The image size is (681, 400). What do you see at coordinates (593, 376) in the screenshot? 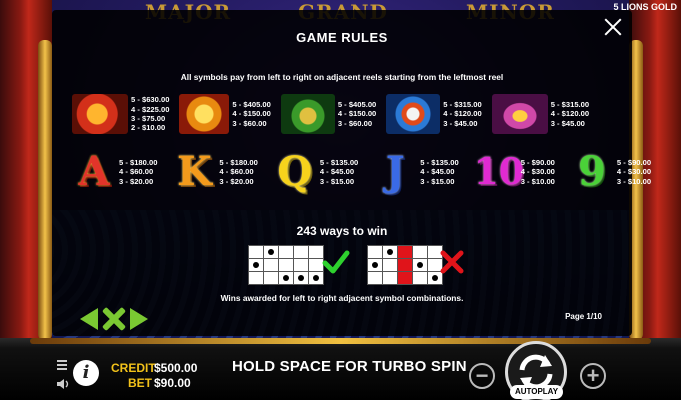
I see `increase-bet-button: +` at bounding box center [593, 376].